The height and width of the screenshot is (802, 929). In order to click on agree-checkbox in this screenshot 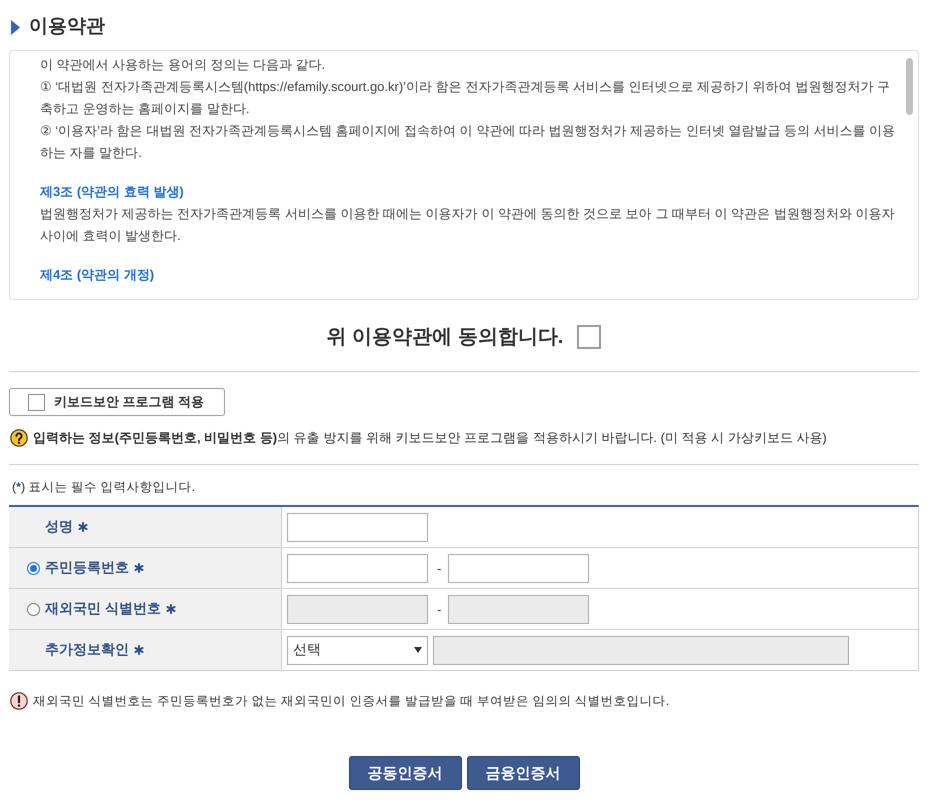, I will do `click(589, 337)`.